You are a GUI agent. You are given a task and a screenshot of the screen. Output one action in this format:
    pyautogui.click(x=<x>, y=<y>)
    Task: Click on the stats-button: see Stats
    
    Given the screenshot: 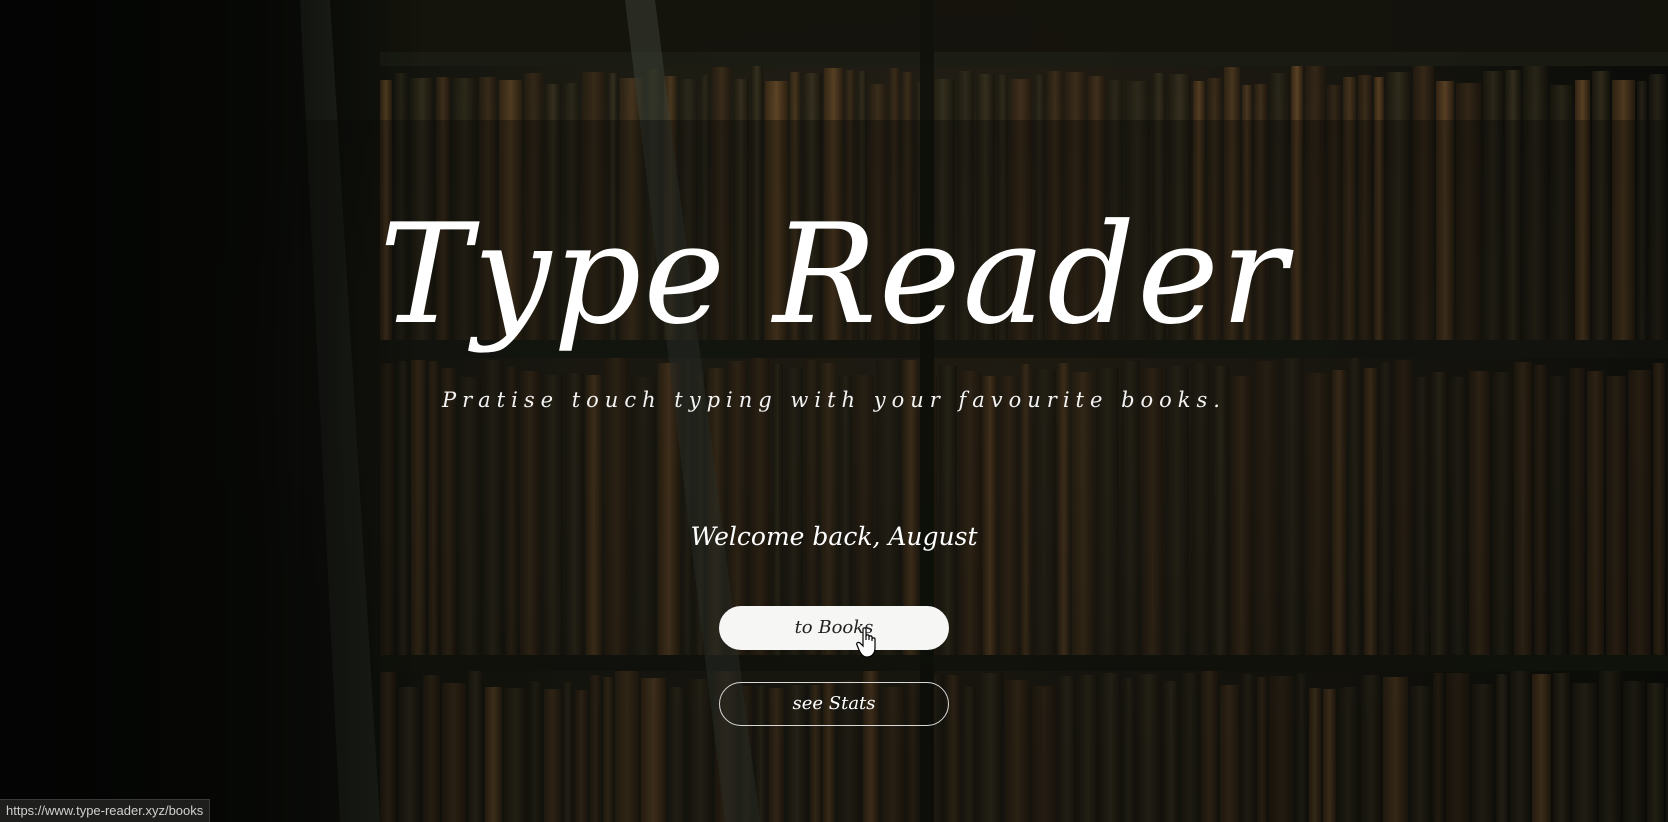 What is the action you would take?
    pyautogui.click(x=834, y=704)
    